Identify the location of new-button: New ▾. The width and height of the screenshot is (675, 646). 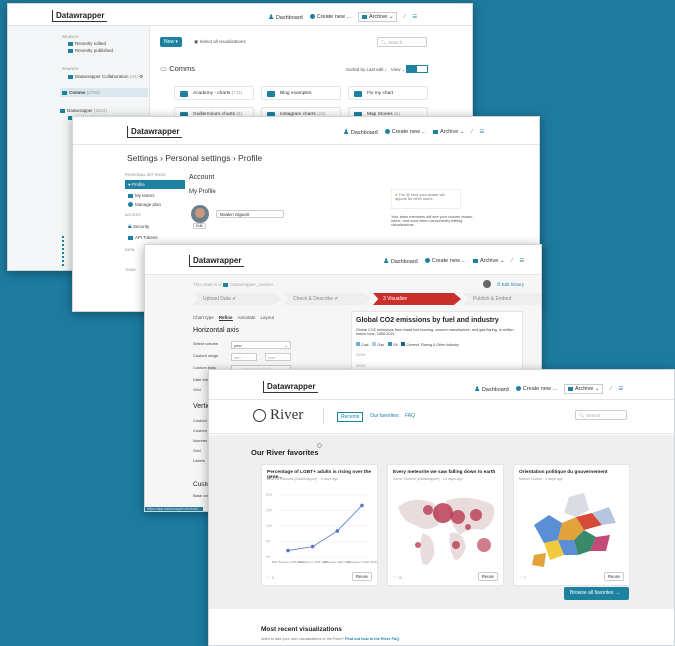
(171, 42).